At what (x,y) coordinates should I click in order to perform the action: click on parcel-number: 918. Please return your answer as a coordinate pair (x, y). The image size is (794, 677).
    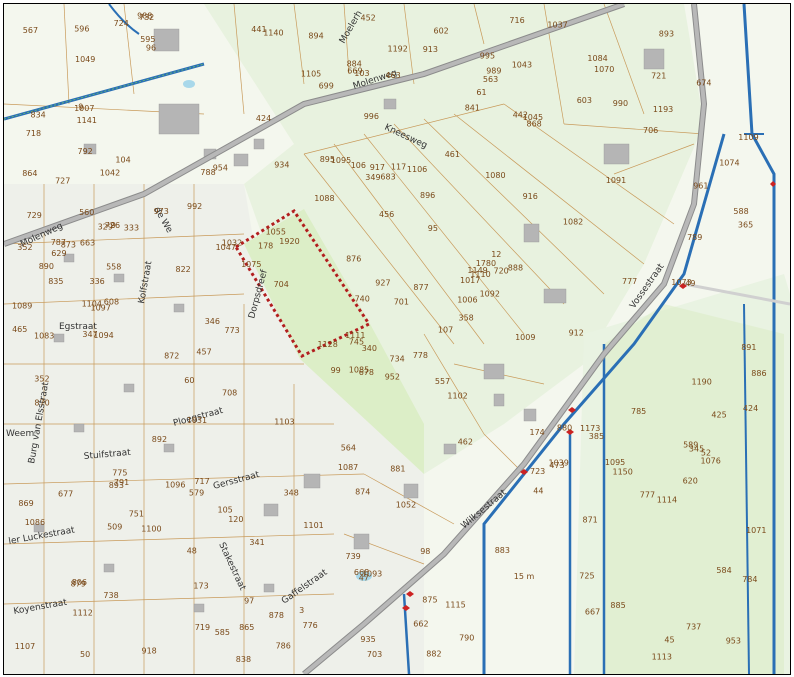
    Looking at the image, I should click on (149, 651).